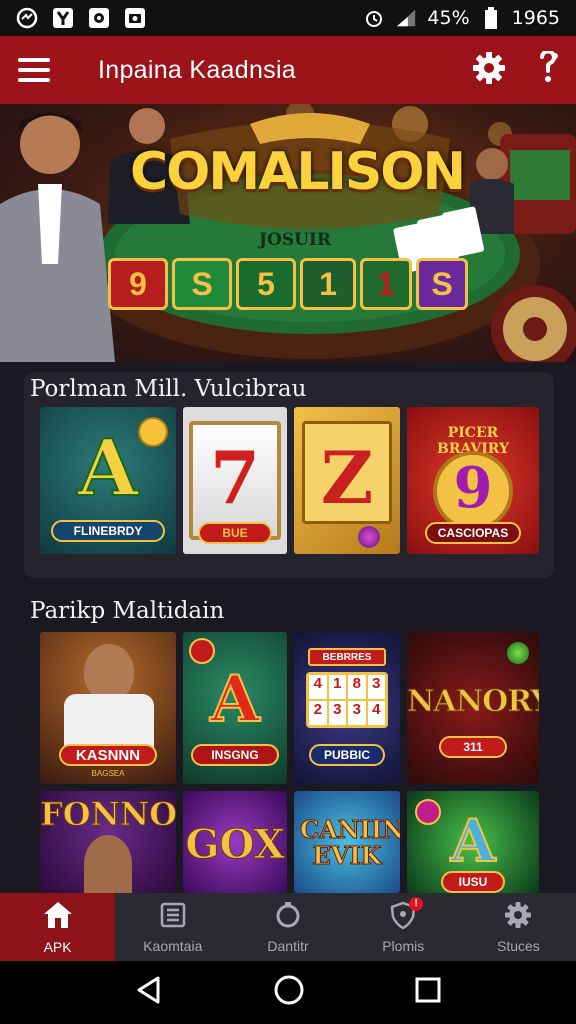 This screenshot has height=1024, width=576. I want to click on game-tile: FONNO, so click(108, 842).